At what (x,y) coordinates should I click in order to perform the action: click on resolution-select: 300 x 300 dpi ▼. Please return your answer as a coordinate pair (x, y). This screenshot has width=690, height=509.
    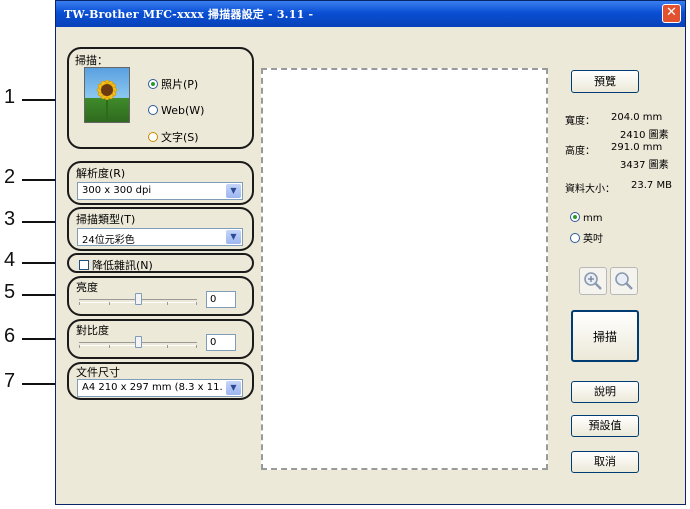
    Looking at the image, I should click on (160, 191).